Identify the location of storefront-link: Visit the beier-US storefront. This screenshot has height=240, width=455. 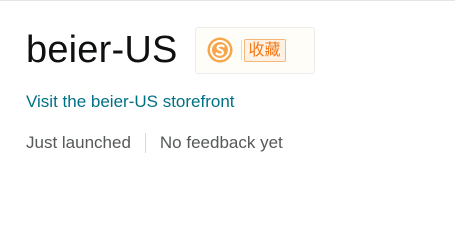
(130, 102).